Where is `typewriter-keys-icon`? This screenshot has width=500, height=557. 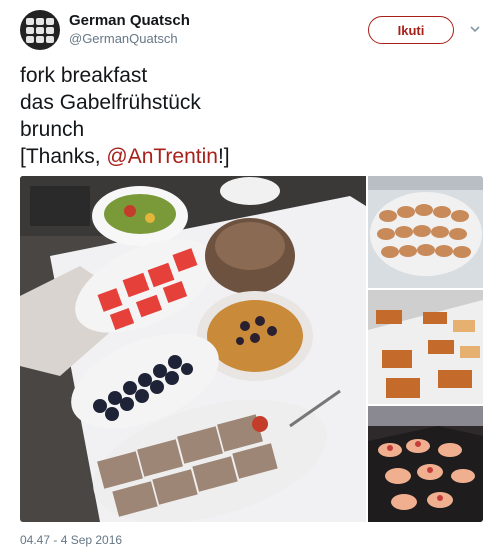
typewriter-keys-icon is located at coordinates (40, 30).